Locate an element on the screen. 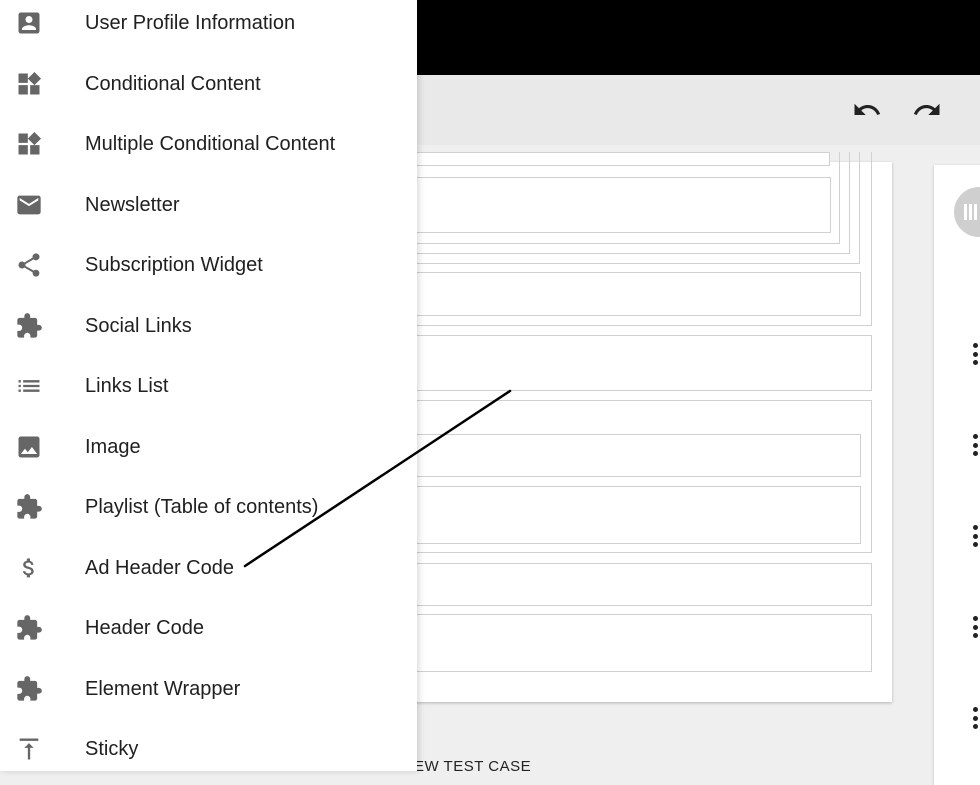 This screenshot has height=785, width=980. menu-item-label: Links List is located at coordinates (127, 385).